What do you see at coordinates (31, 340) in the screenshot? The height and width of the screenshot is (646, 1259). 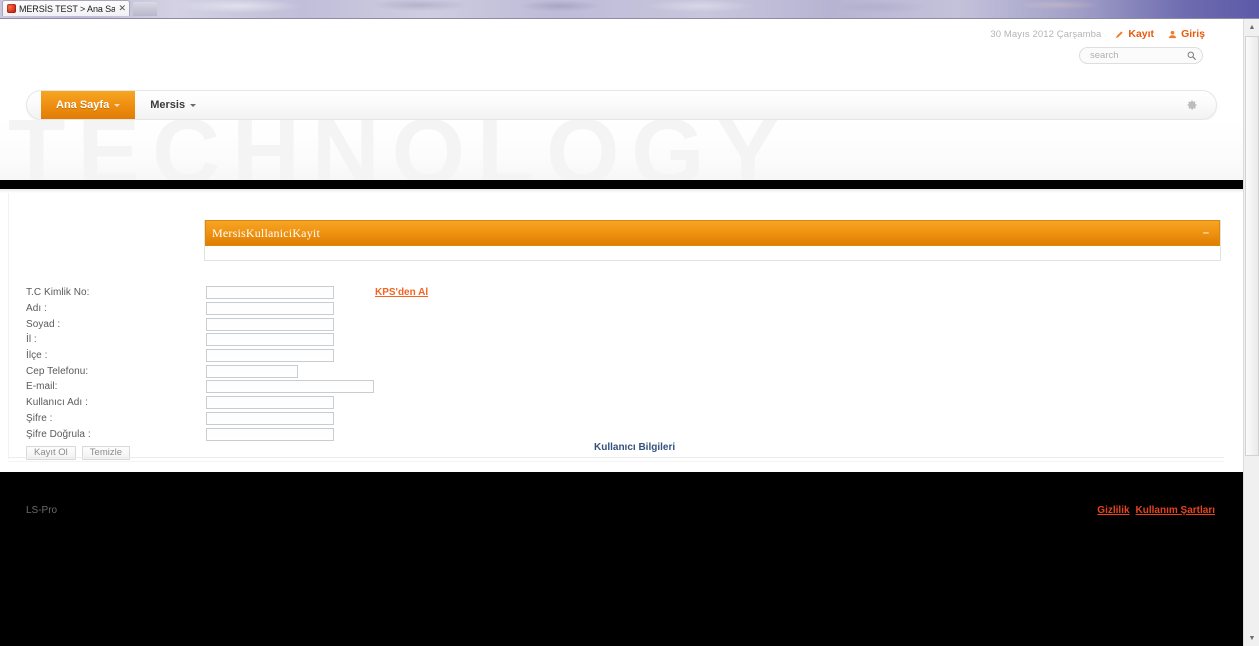 I see `label-il: İl :` at bounding box center [31, 340].